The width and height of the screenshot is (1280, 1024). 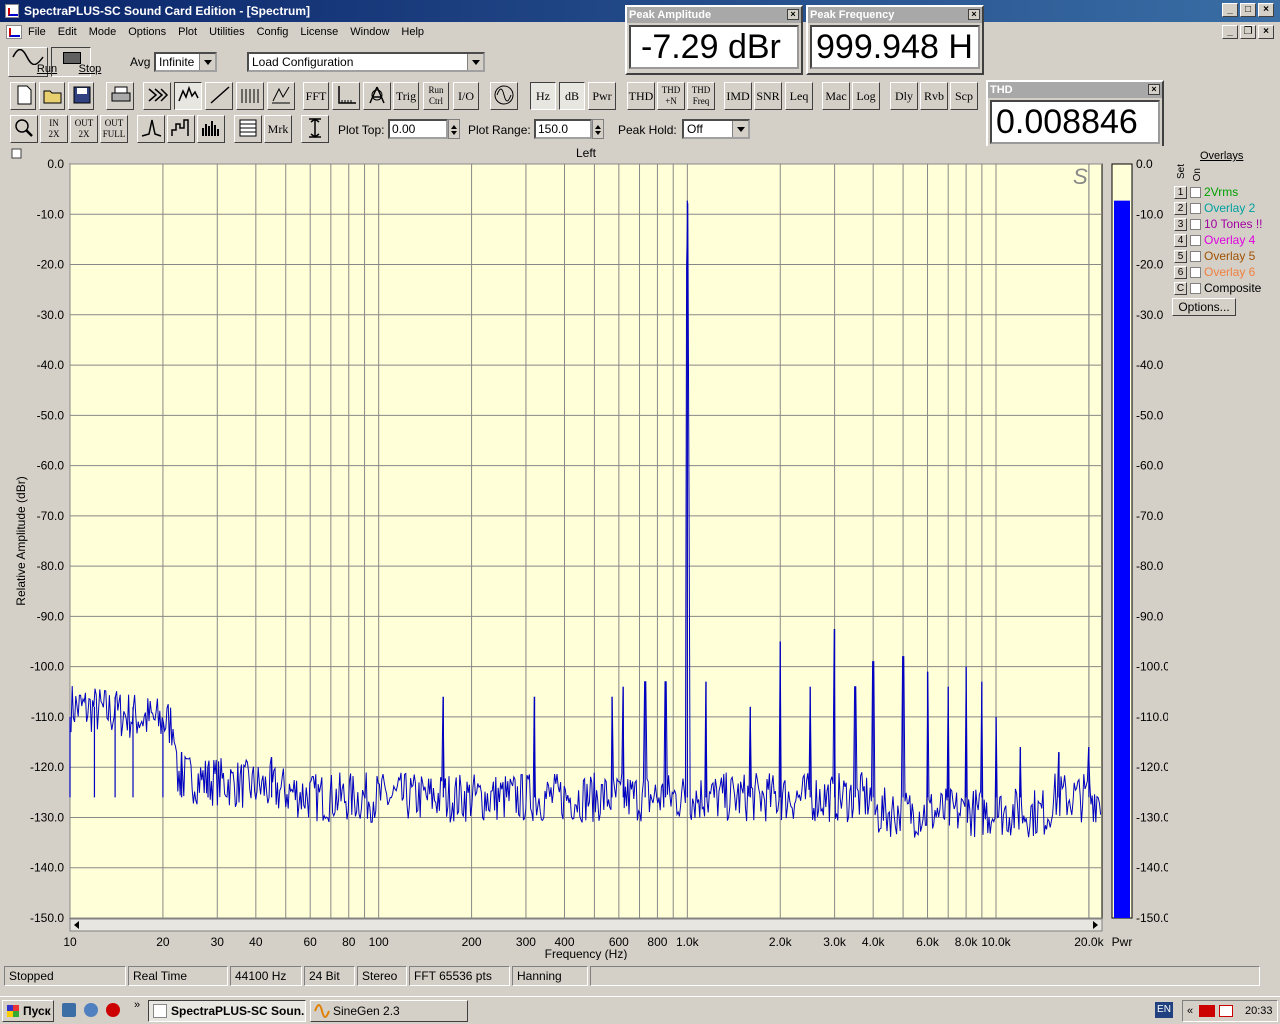 What do you see at coordinates (248, 129) in the screenshot?
I see `data-table-button` at bounding box center [248, 129].